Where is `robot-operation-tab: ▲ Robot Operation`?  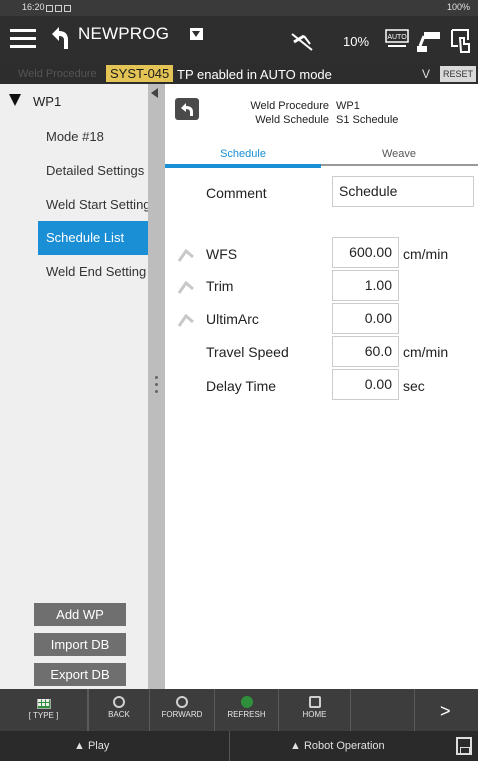 robot-operation-tab: ▲ Robot Operation is located at coordinates (337, 746).